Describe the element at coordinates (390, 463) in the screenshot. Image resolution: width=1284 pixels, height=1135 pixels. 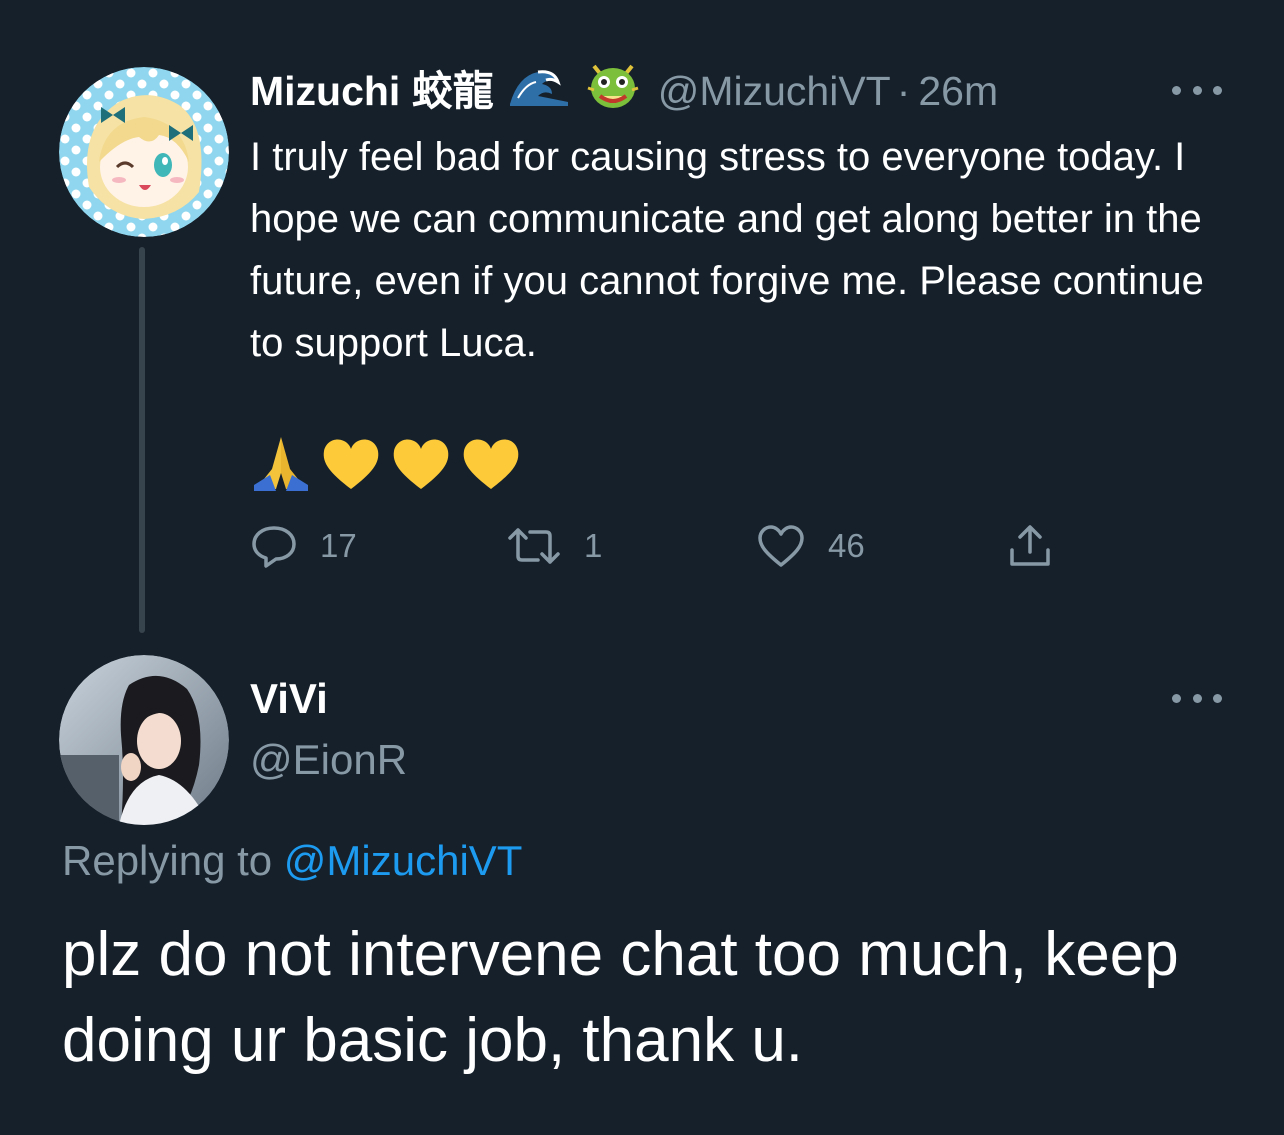
I see `tweet-emoji-row` at that location.